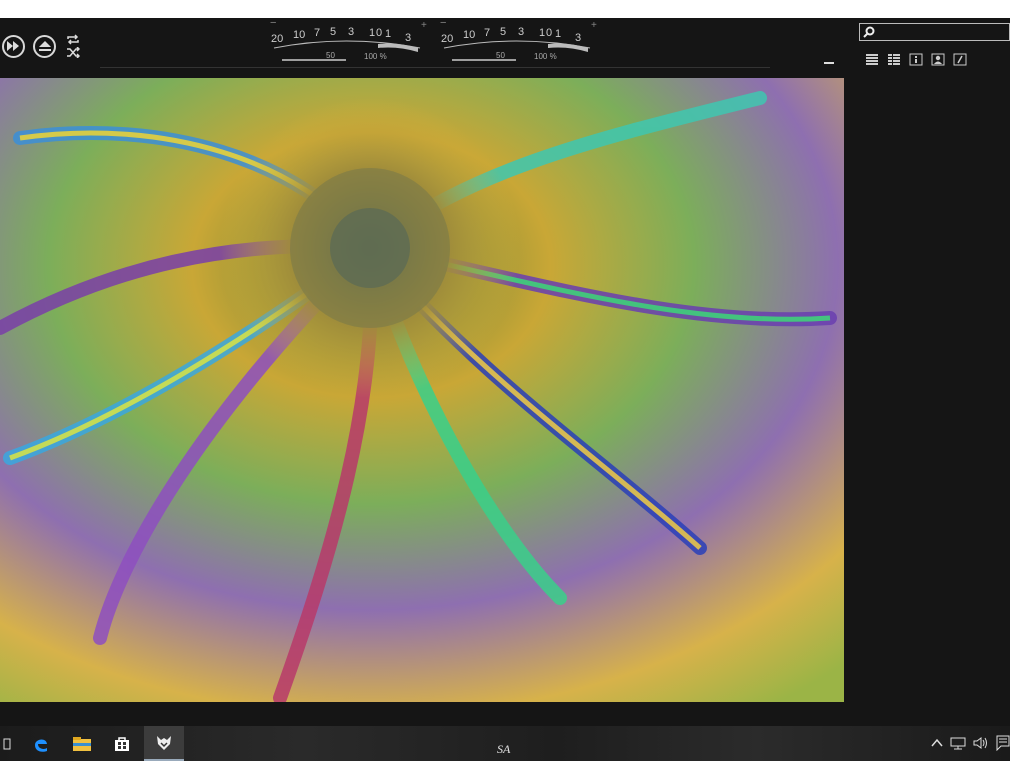 The height and width of the screenshot is (761, 1010). Describe the element at coordinates (73, 52) in the screenshot. I see `shuffle-icon` at that location.